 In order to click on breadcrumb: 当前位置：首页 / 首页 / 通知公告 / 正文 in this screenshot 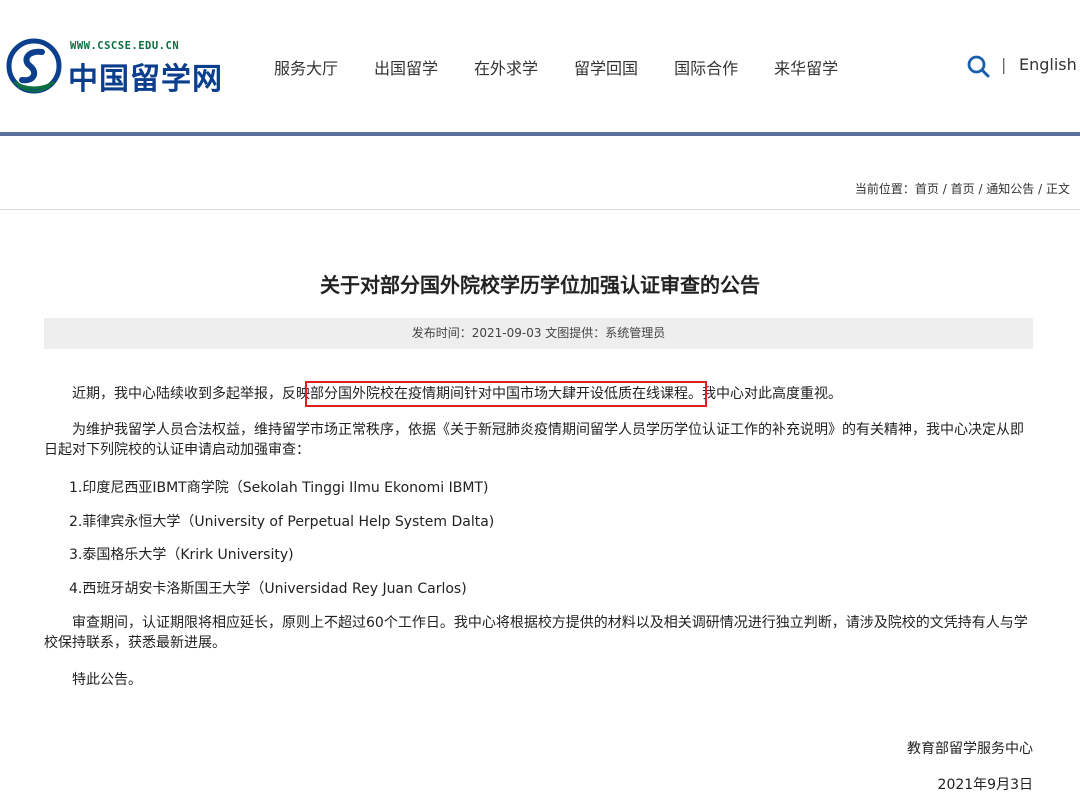, I will do `click(962, 188)`.